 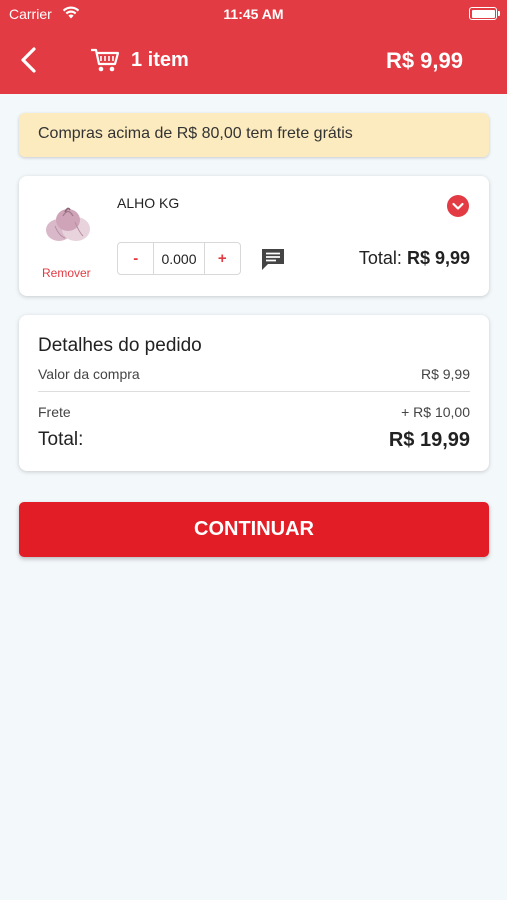 What do you see at coordinates (68, 224) in the screenshot?
I see `garlic-product-image` at bounding box center [68, 224].